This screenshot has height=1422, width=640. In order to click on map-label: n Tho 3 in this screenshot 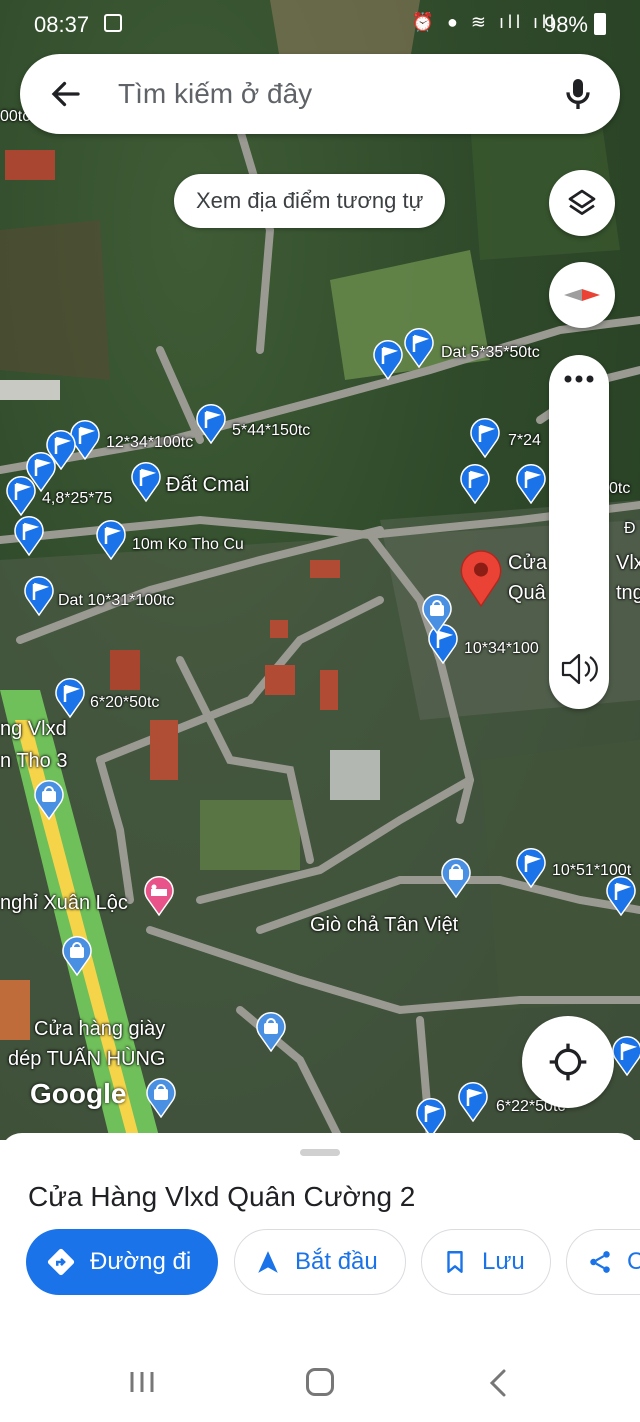, I will do `click(33, 761)`.